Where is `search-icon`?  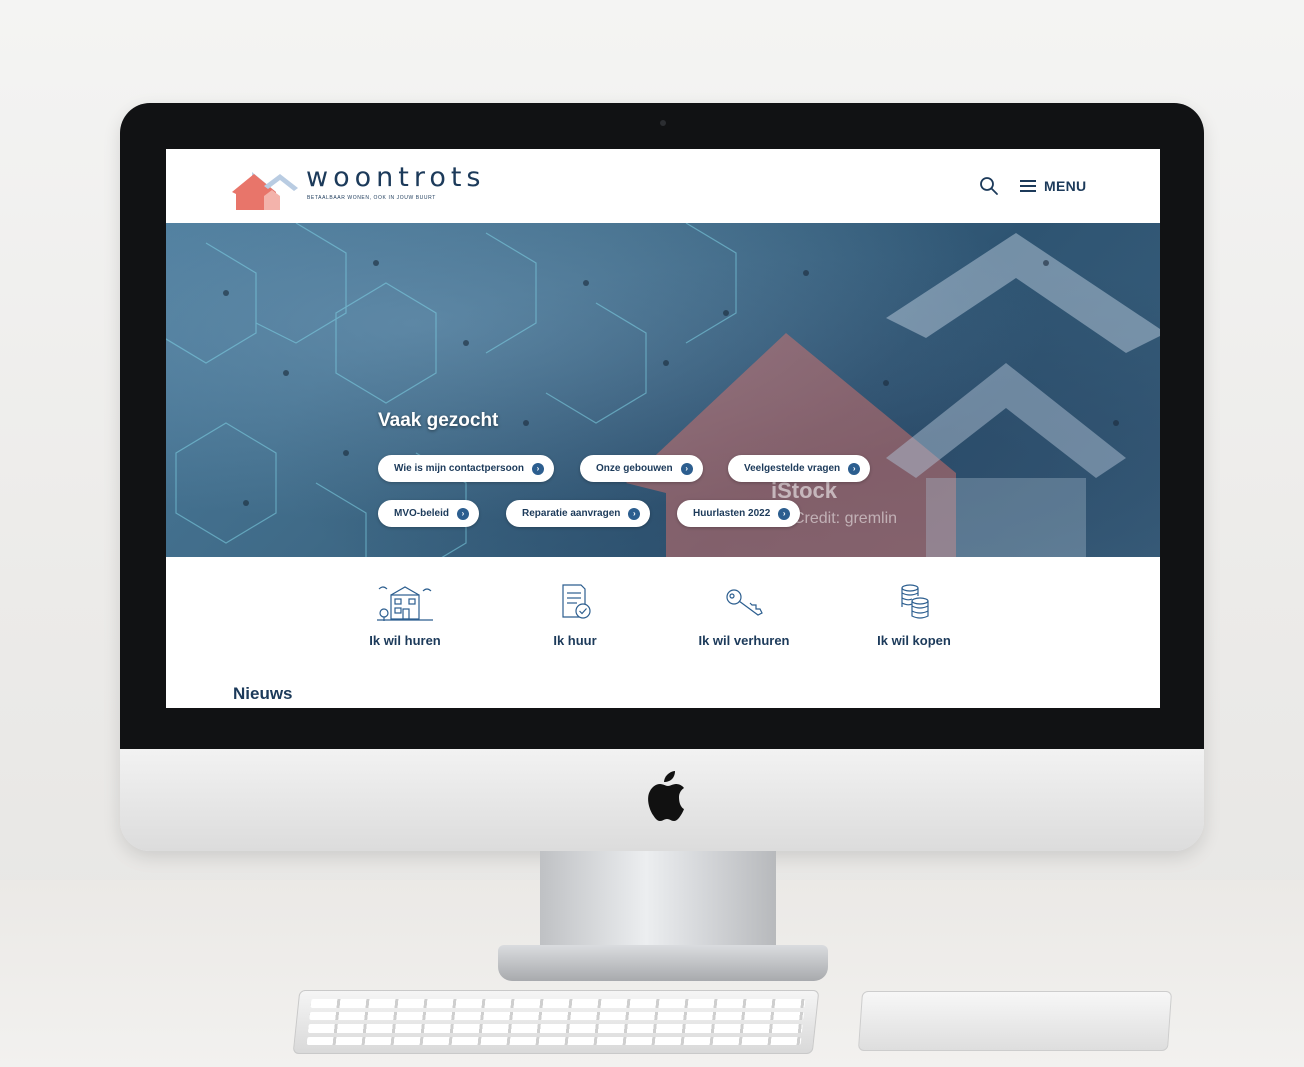 search-icon is located at coordinates (989, 186).